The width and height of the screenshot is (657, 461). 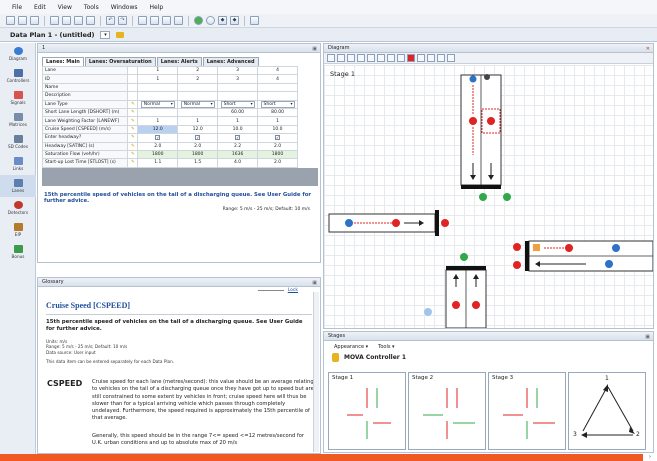 What do you see at coordinates (78, 20) in the screenshot?
I see `print-icon` at bounding box center [78, 20].